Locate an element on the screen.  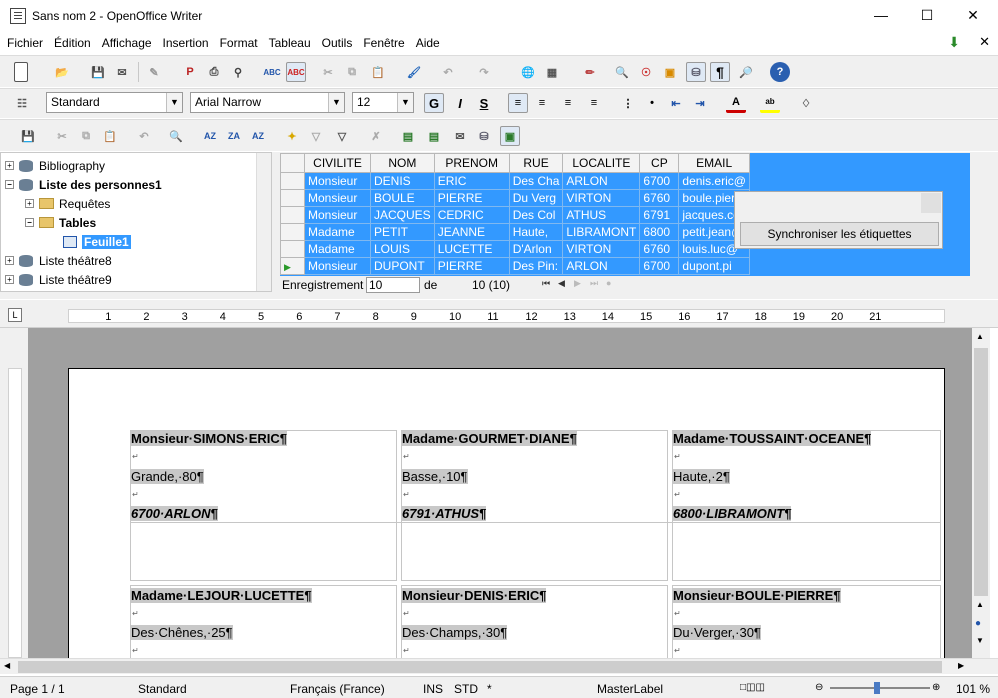
collapse-icon: − is located at coordinates (9, 184).